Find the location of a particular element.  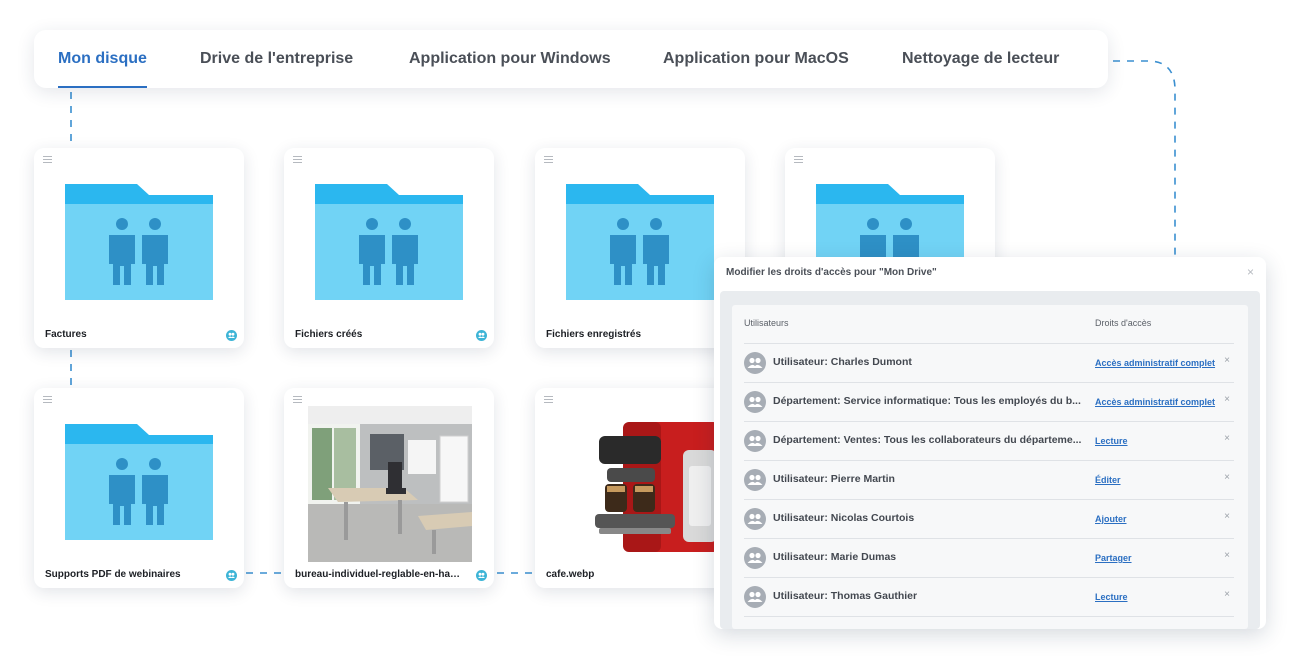

coffee-machine-image is located at coordinates (641, 484).